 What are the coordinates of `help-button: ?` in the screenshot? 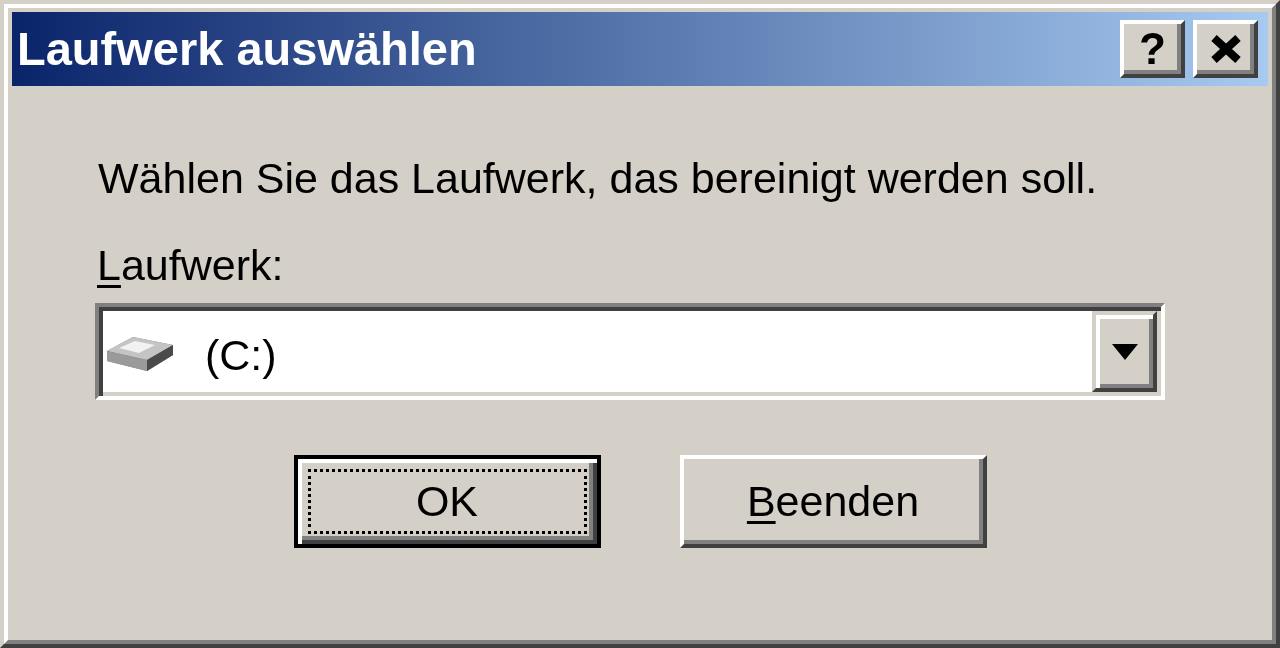 It's located at (1152, 49).